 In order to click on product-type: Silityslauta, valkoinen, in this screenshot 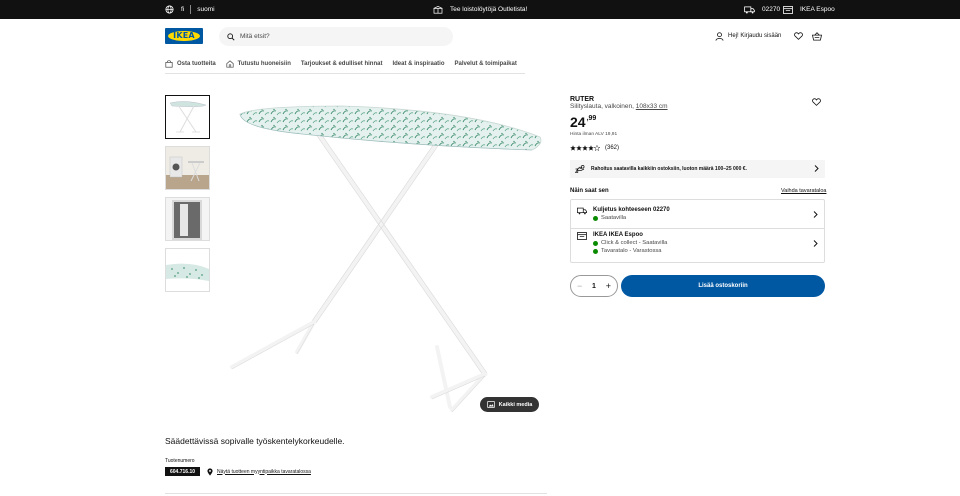, I will do `click(603, 106)`.